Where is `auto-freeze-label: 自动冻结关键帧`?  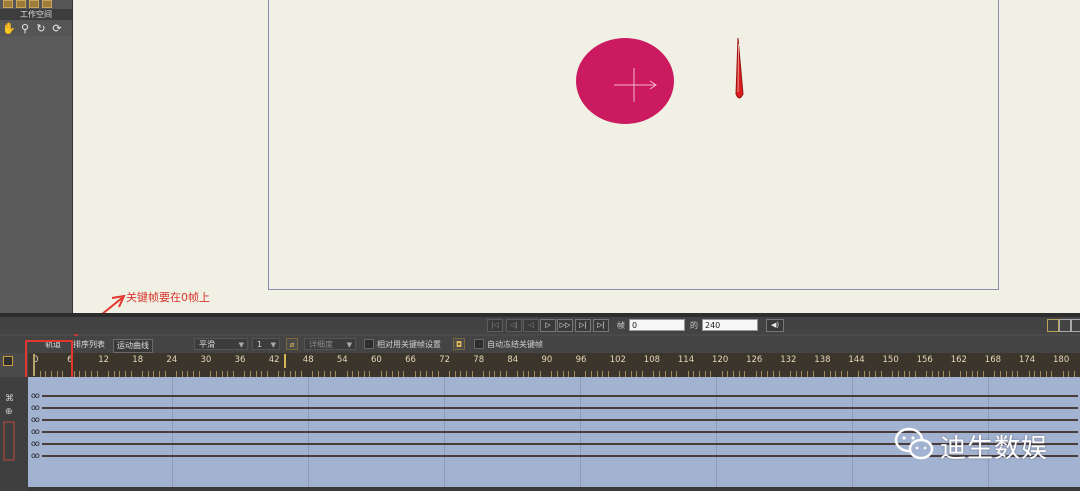 auto-freeze-label: 自动冻结关键帧 is located at coordinates (515, 344).